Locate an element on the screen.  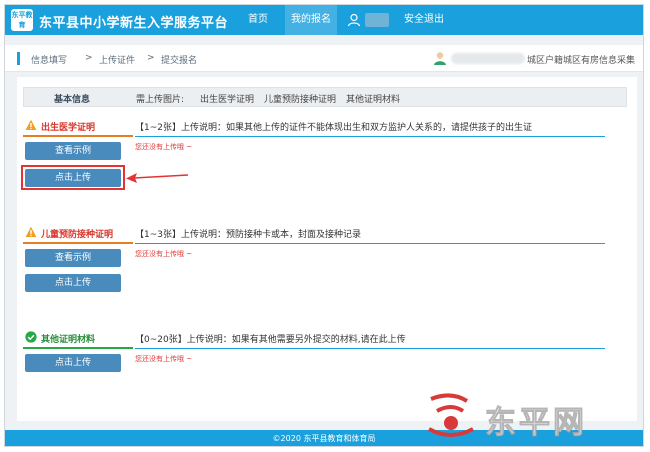
need-upload-label: 需上传图片: is located at coordinates (160, 100).